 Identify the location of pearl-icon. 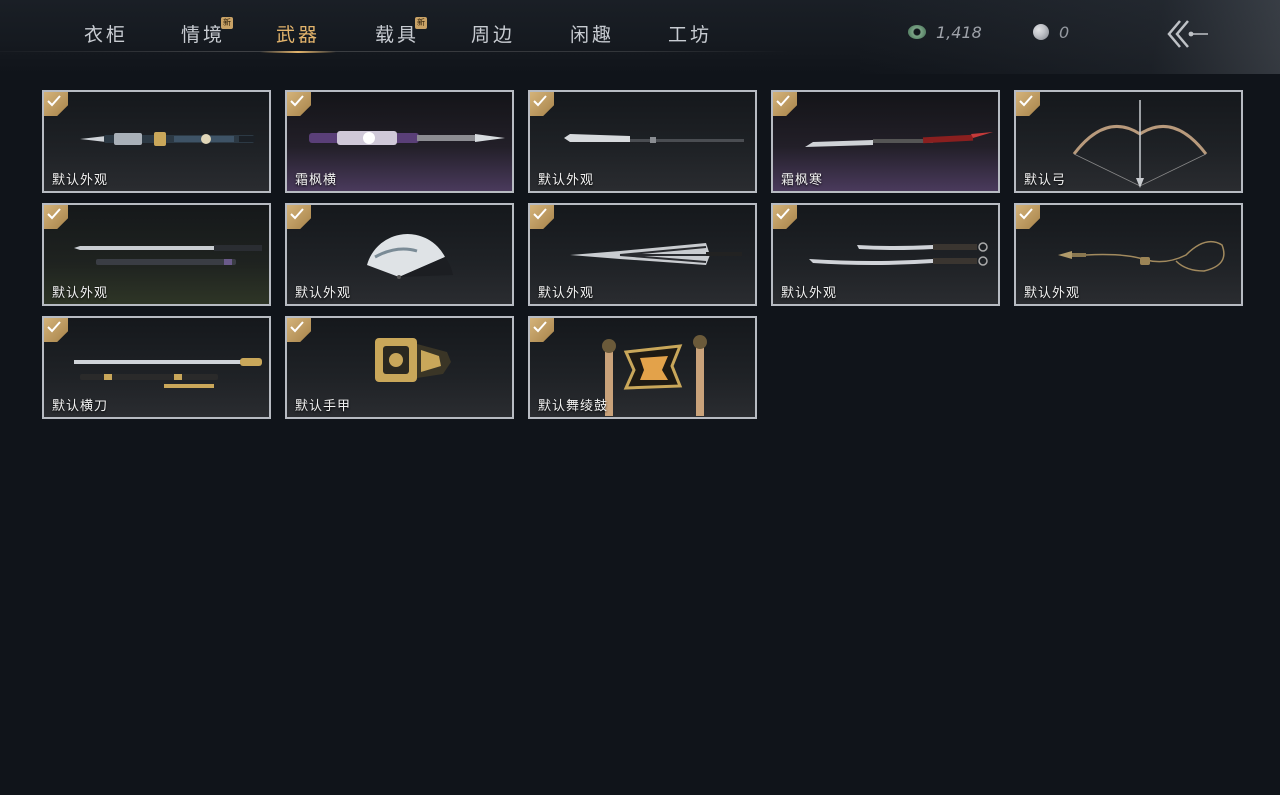
(1041, 32).